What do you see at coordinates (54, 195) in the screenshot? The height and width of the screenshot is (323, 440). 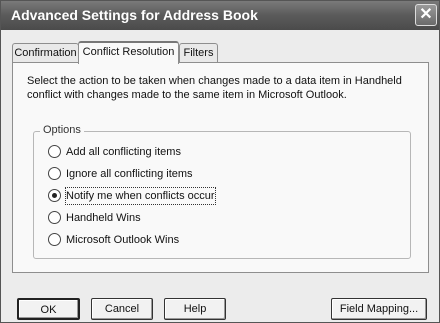 I see `radio-button-selected` at bounding box center [54, 195].